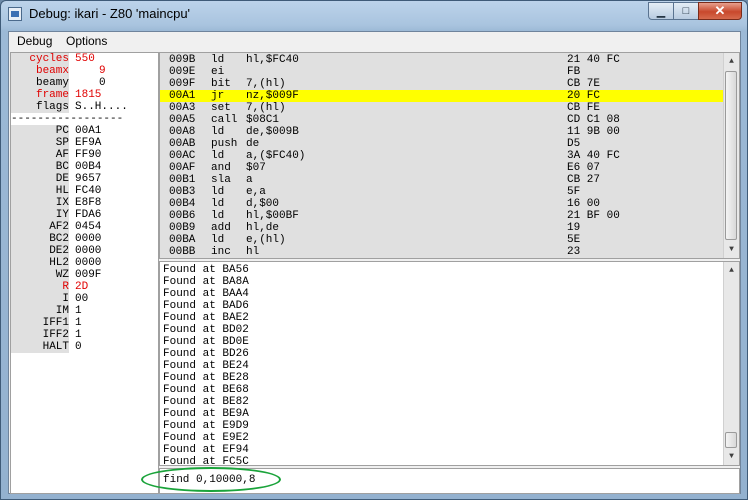 The image size is (748, 500). I want to click on disassembly-row: 00AC ld a,($FC40) 3A 40 FC, so click(442, 156).